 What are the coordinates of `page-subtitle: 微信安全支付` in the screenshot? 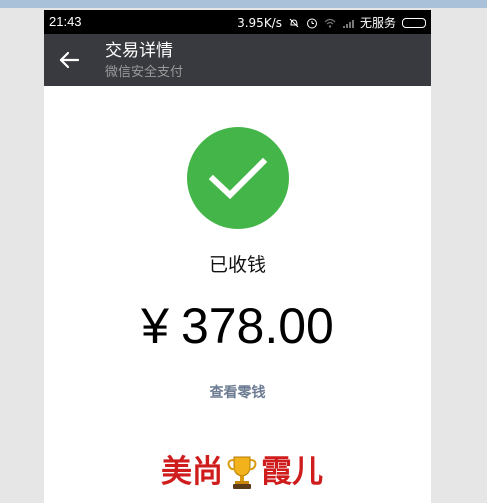 It's located at (144, 72).